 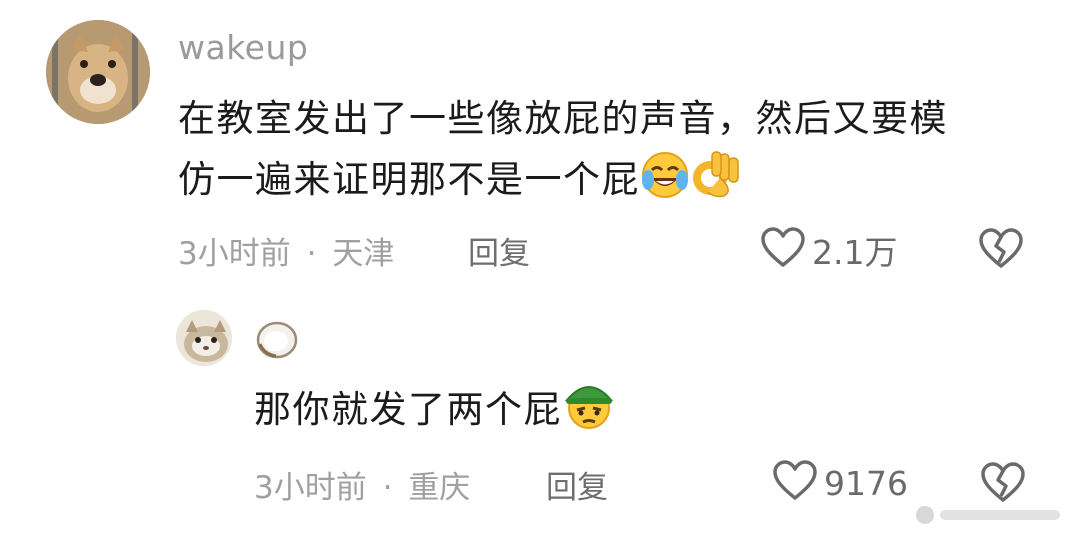 I want to click on cat-photo, so click(x=204, y=338).